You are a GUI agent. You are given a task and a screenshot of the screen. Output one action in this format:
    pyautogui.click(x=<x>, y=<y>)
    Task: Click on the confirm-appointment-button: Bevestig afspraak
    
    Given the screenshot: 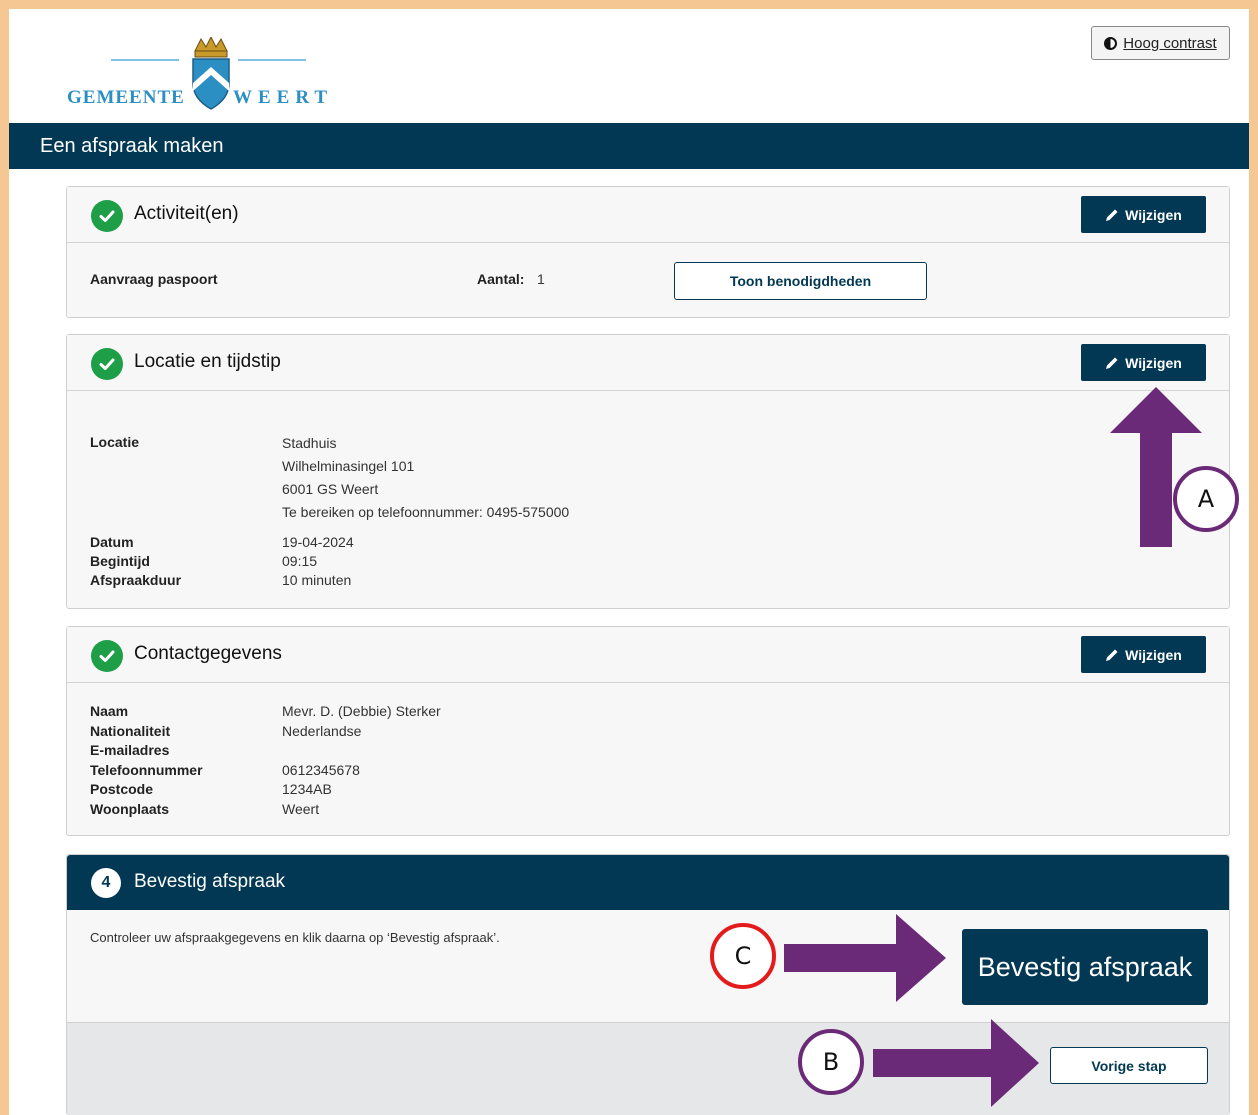 What is the action you would take?
    pyautogui.click(x=1085, y=967)
    